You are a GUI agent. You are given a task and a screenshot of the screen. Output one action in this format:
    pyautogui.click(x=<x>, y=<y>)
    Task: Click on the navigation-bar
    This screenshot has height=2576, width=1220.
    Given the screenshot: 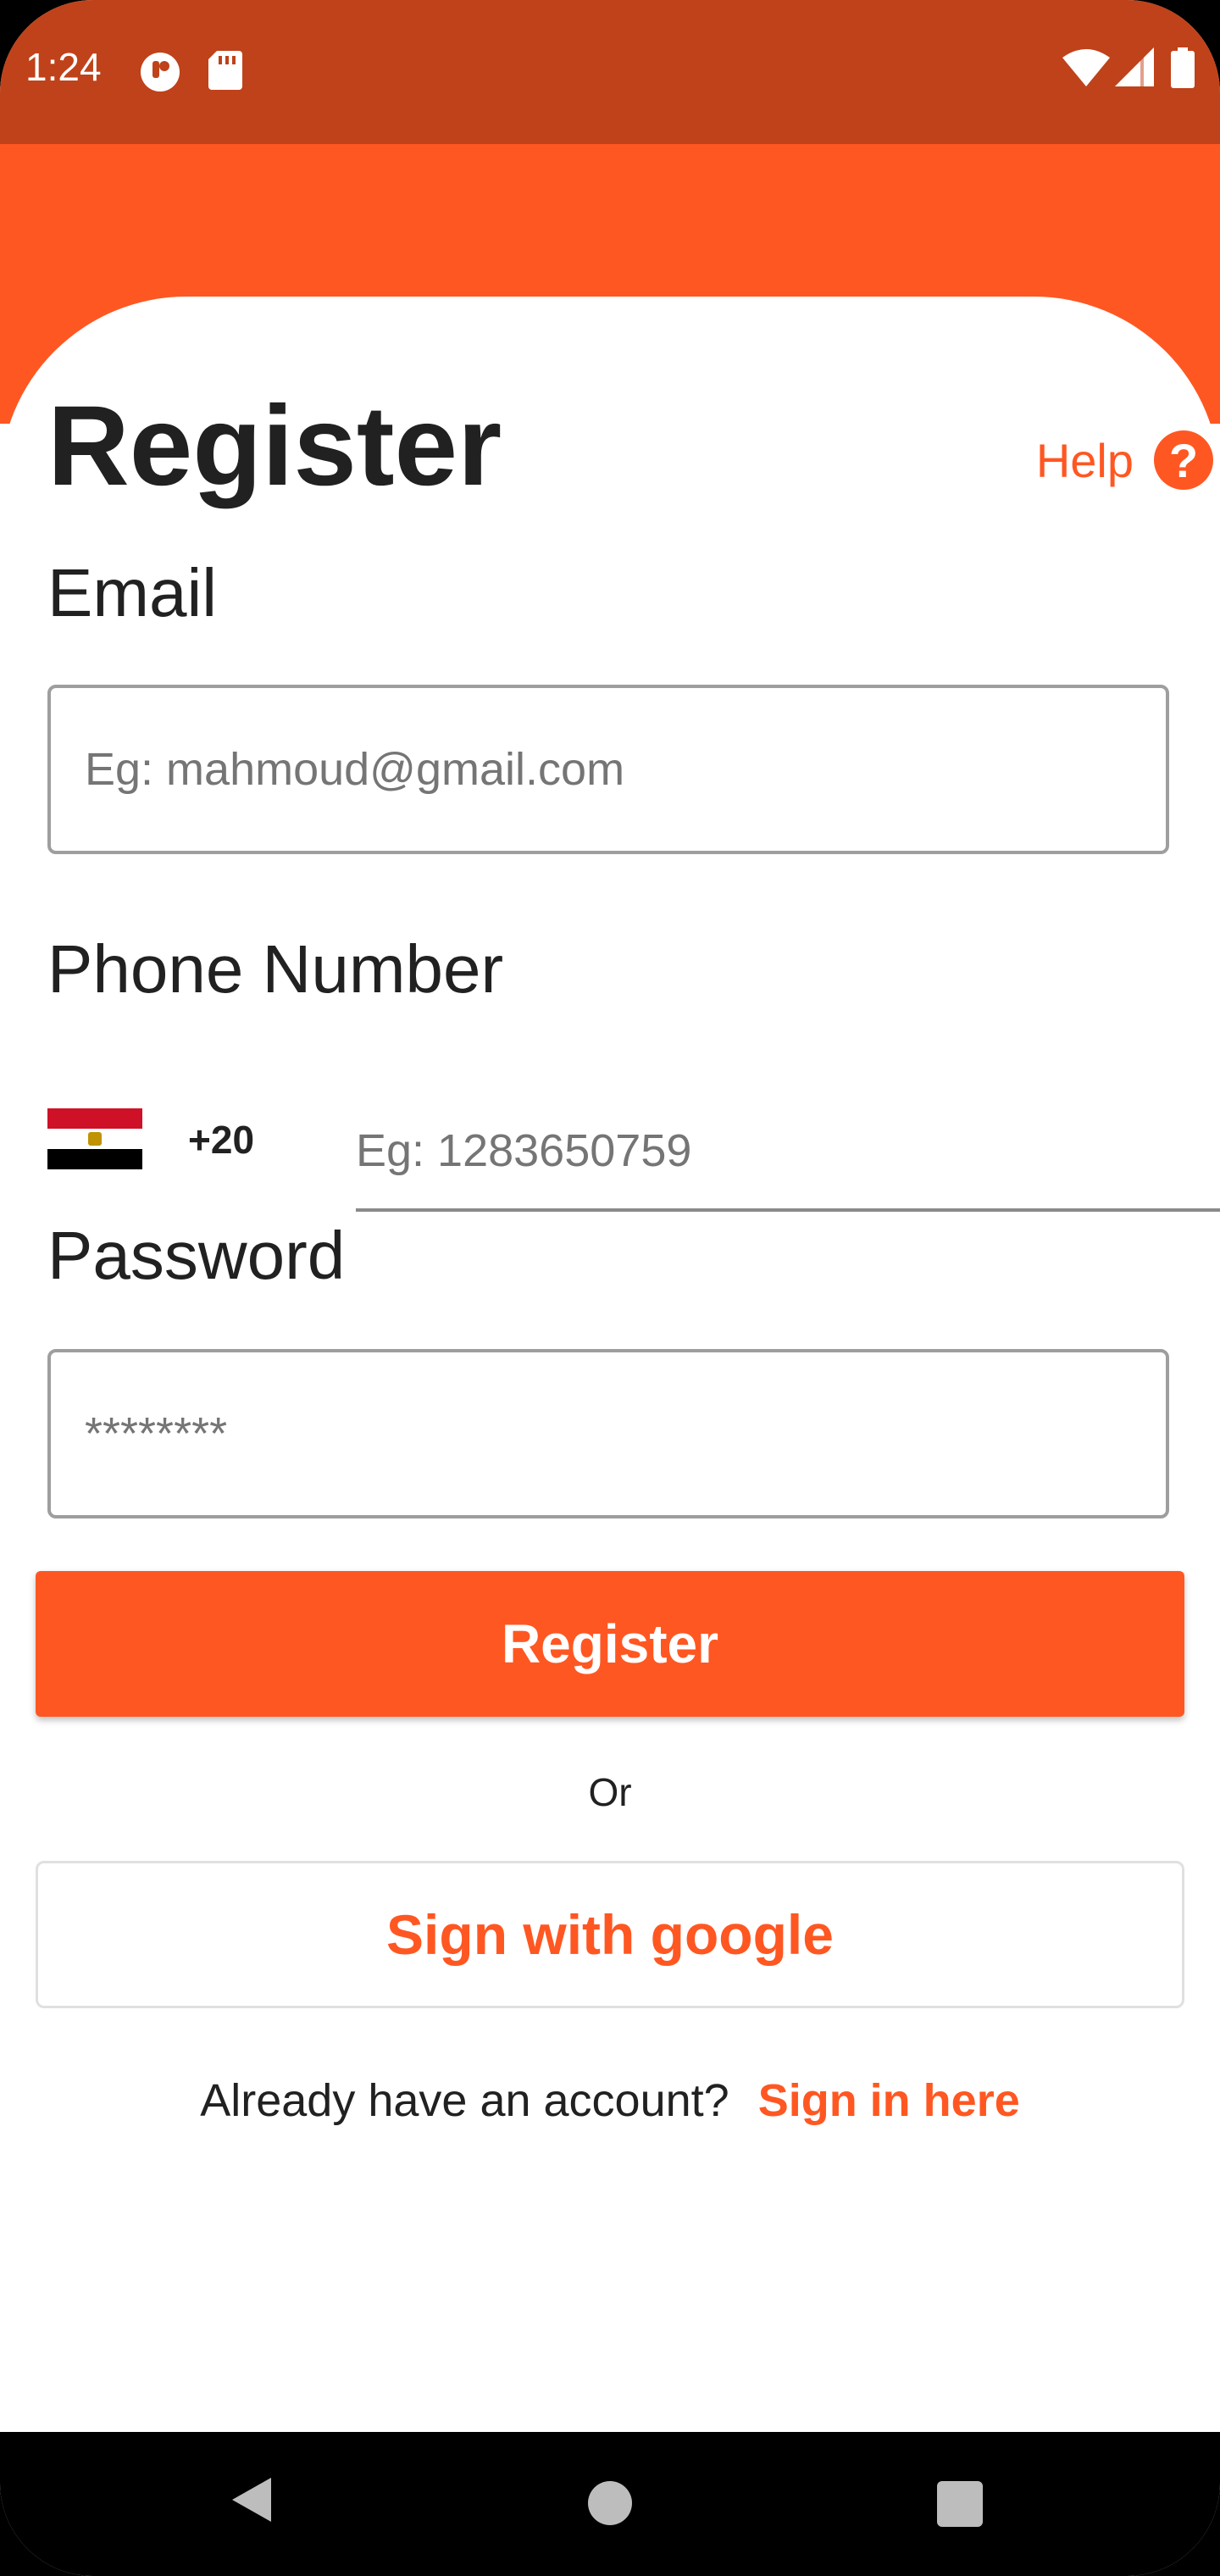 What is the action you would take?
    pyautogui.click(x=610, y=2504)
    